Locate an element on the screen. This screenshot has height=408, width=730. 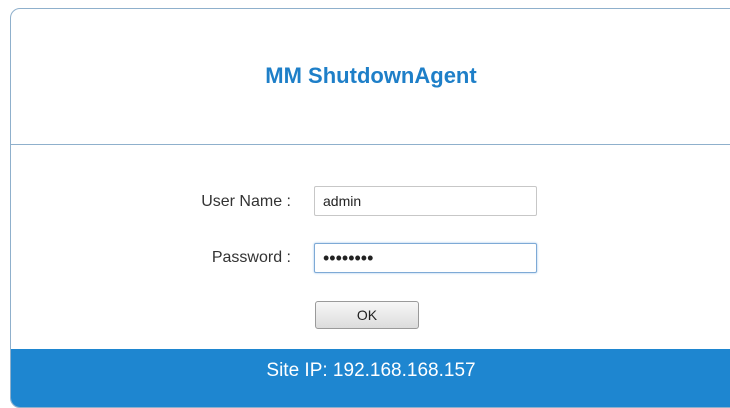
footer-bar: Site IP: 192.168.168.157 is located at coordinates (370, 378).